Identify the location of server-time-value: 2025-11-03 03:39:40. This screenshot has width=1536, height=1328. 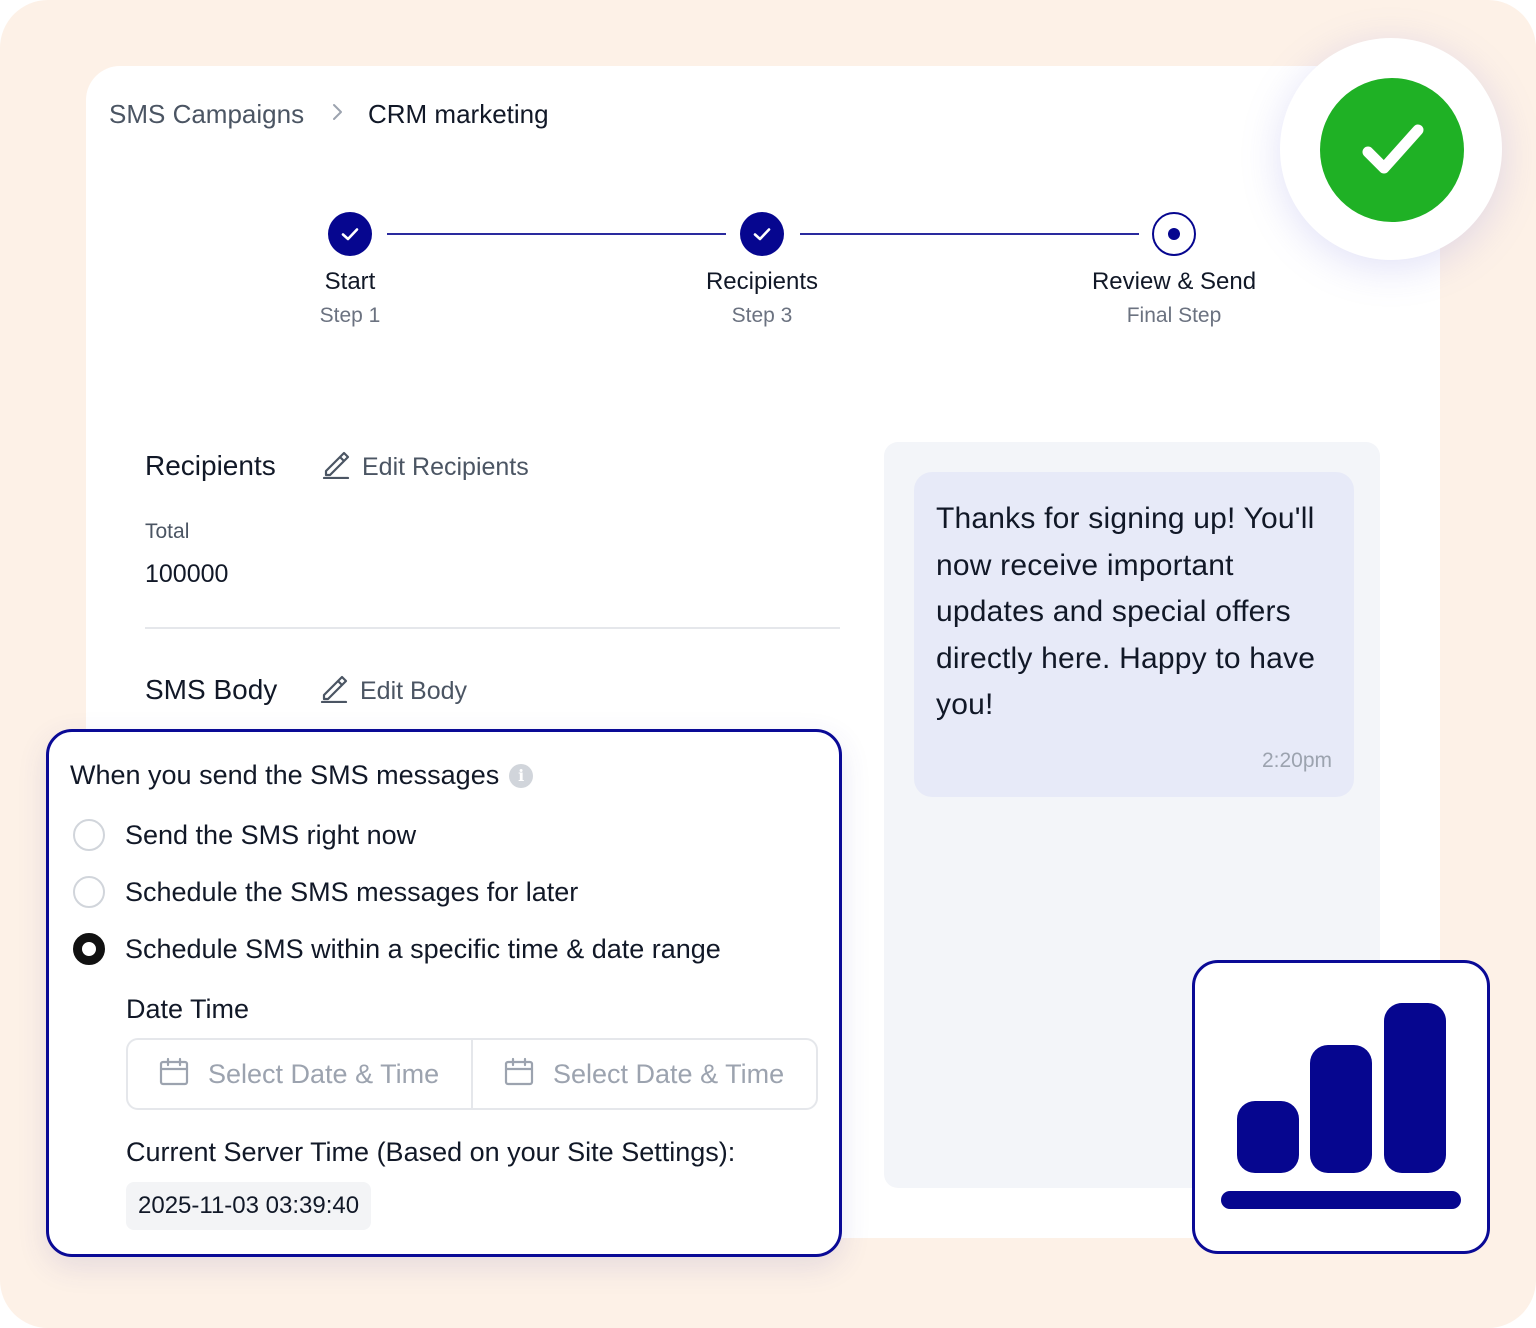
(249, 1206).